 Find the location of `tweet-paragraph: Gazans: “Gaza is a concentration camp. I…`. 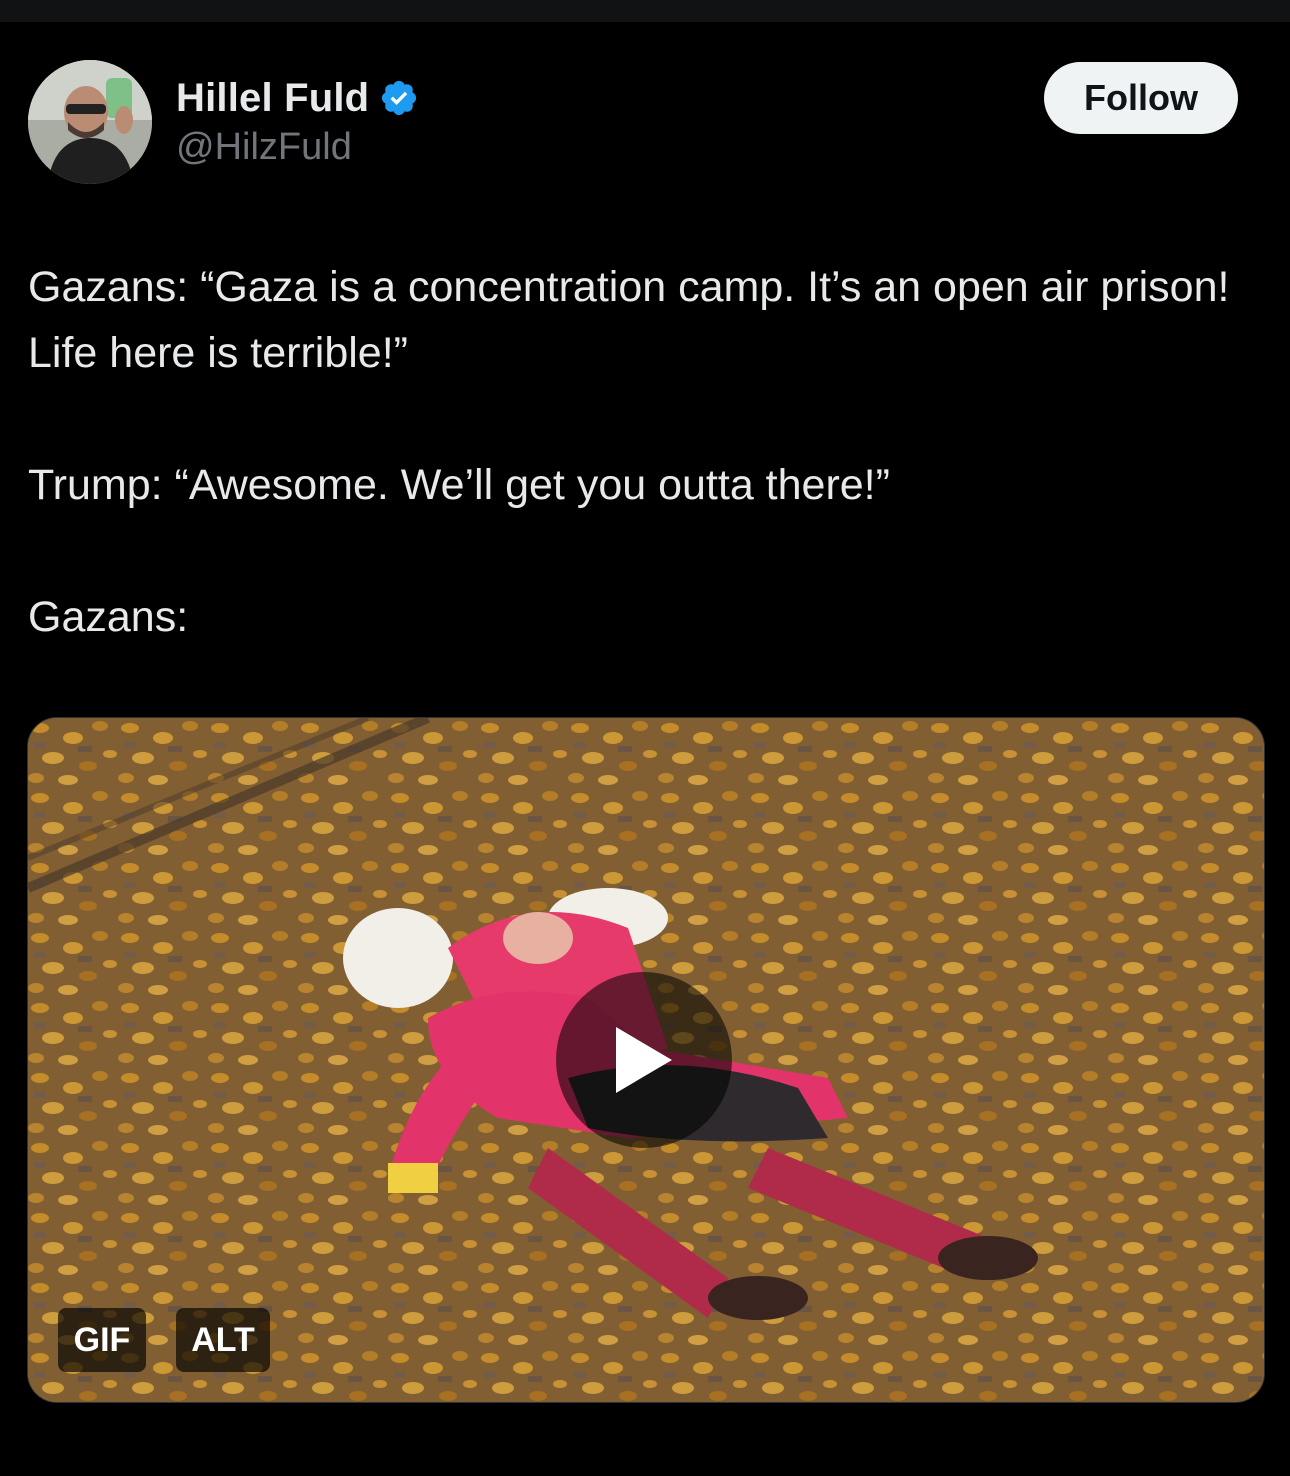

tweet-paragraph: Gazans: “Gaza is a concentration camp. I… is located at coordinates (629, 320).